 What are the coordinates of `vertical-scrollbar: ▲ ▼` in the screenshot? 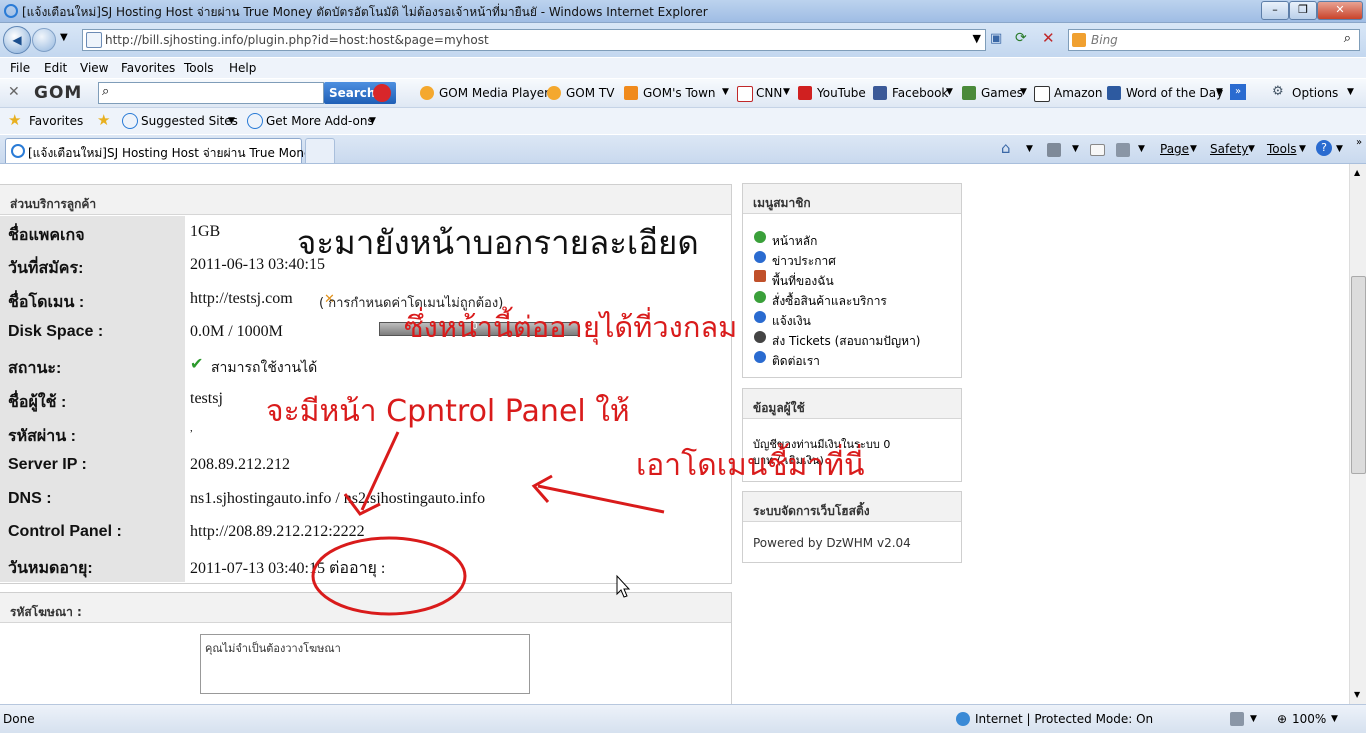 It's located at (1357, 434).